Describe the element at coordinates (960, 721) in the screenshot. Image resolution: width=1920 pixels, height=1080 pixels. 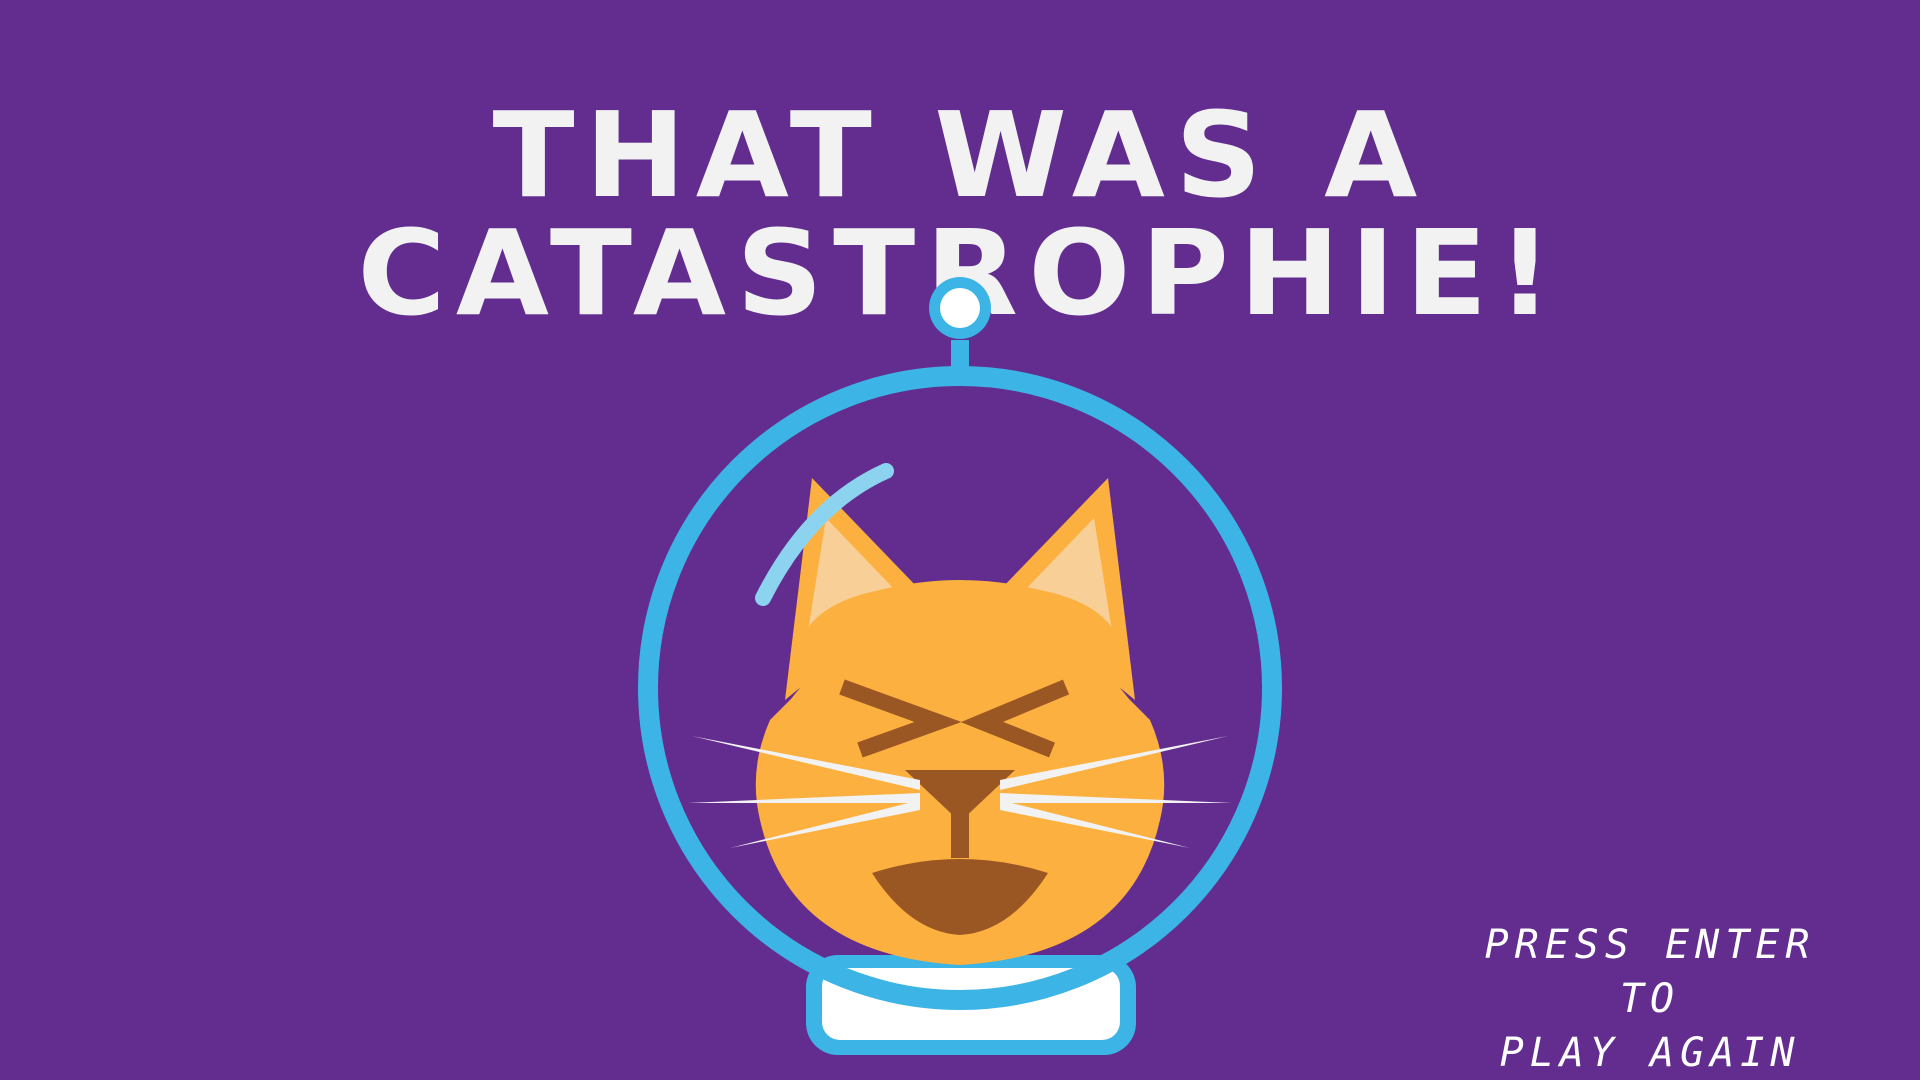
I see `cat-head` at that location.